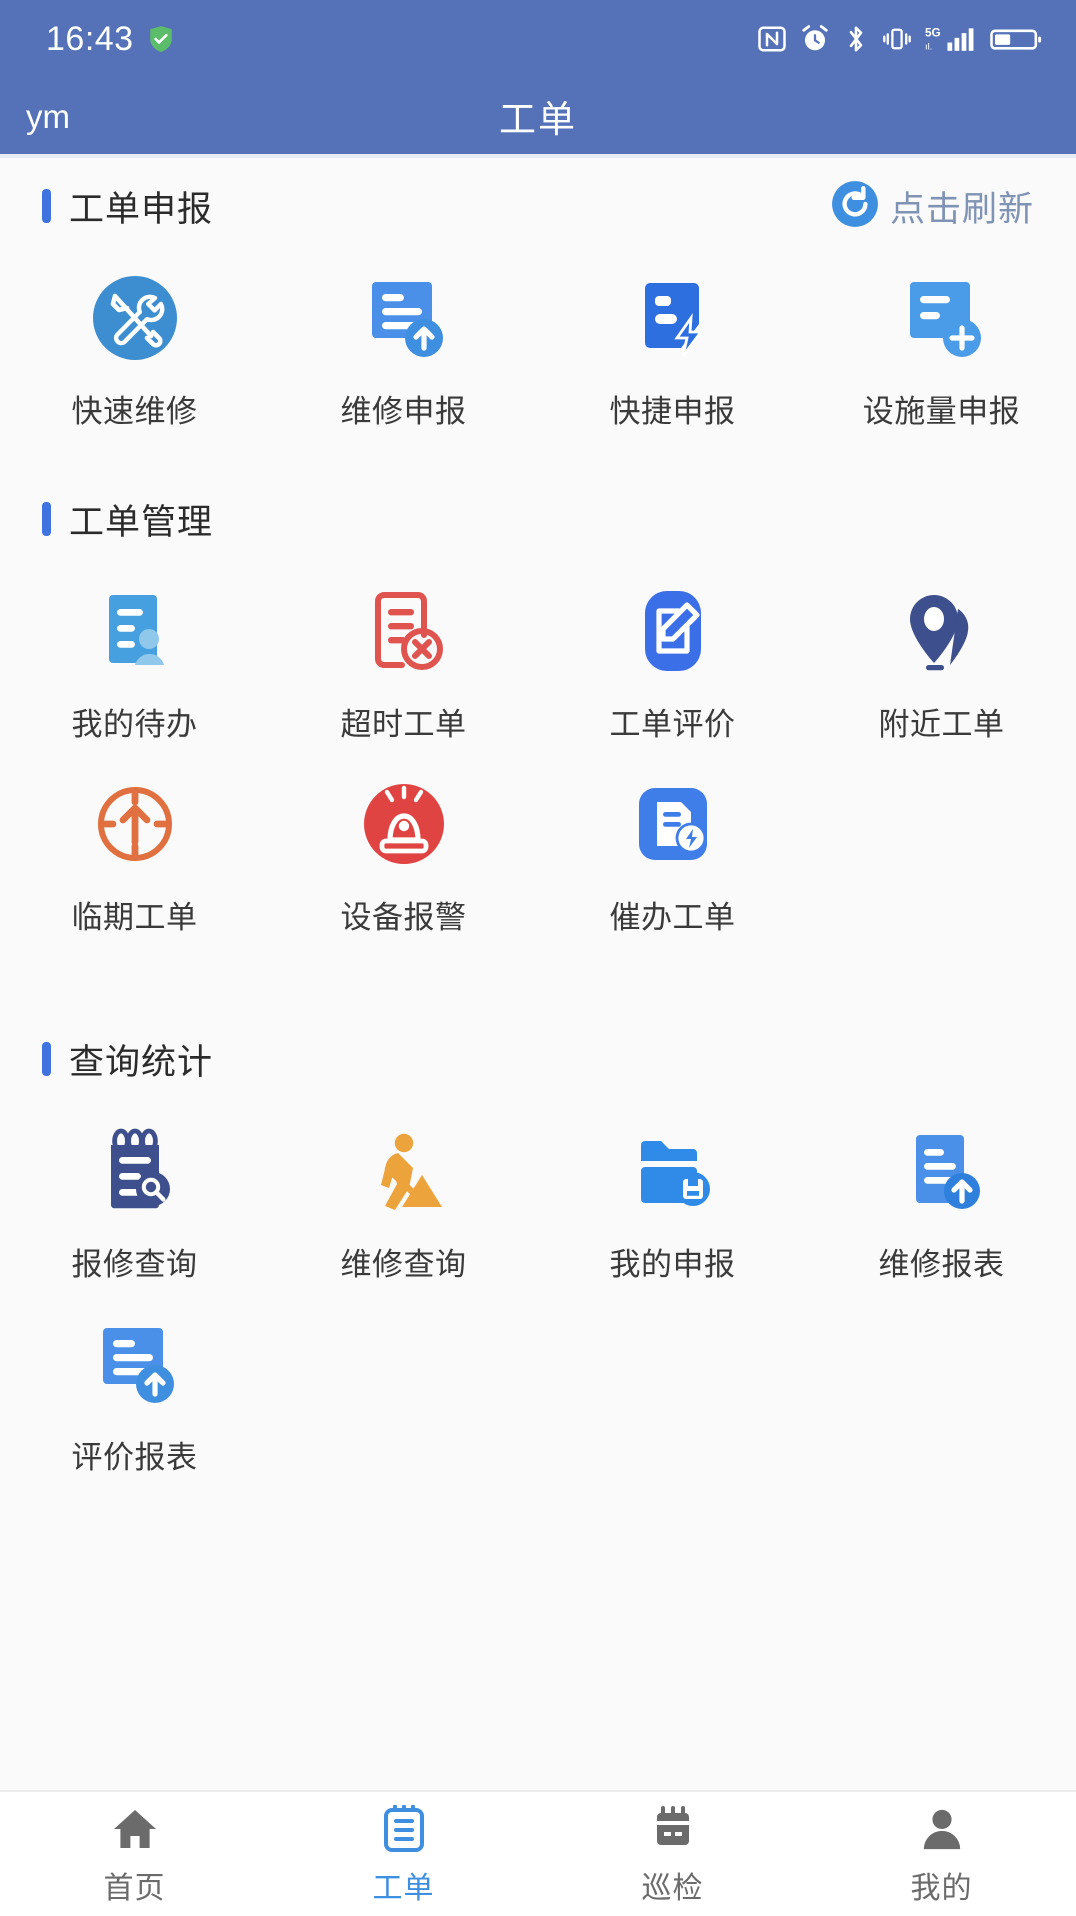 Image resolution: width=1076 pixels, height=1916 pixels. I want to click on tile-facility-declaration: 设施量申报, so click(941, 348).